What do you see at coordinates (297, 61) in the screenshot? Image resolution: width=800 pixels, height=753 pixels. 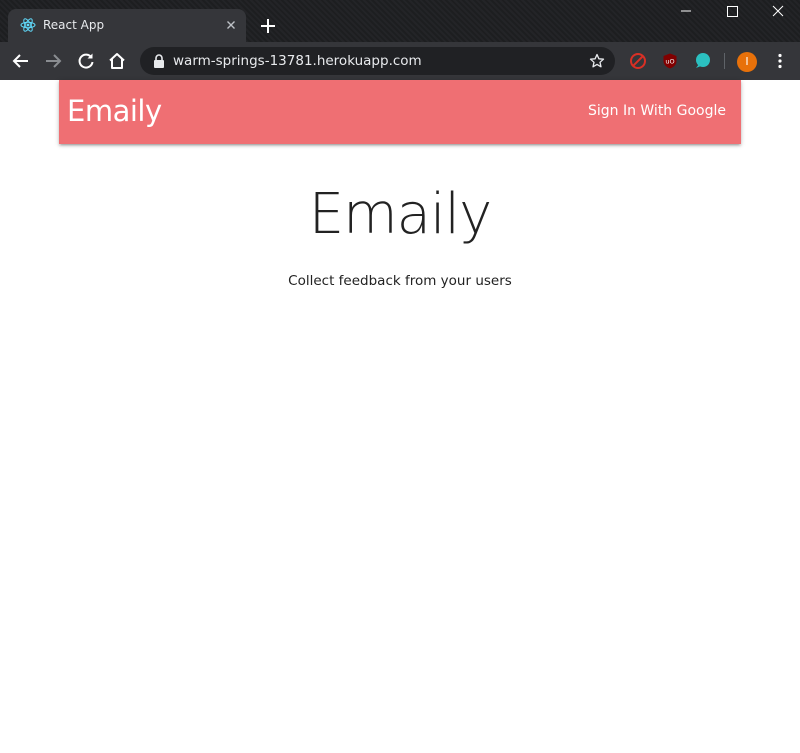 I see `url-text: warm-springs-13781.herokuapp.com` at bounding box center [297, 61].